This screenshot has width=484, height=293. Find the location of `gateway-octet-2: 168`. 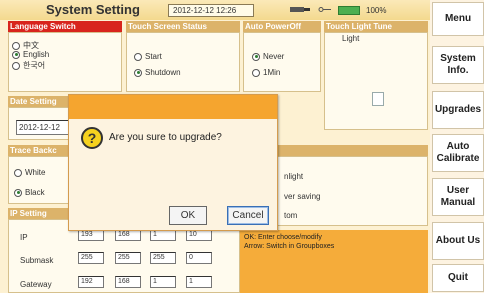

gateway-octet-2: 168 is located at coordinates (128, 282).